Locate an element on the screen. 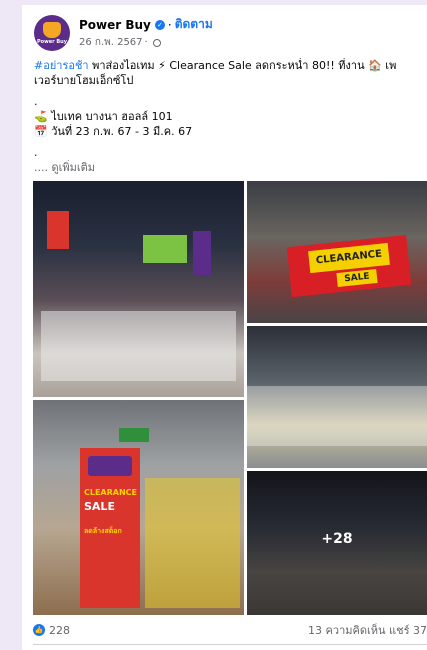 This screenshot has width=427, height=650. post-timestamp: 26 ก.พ. 2567 is located at coordinates (111, 42).